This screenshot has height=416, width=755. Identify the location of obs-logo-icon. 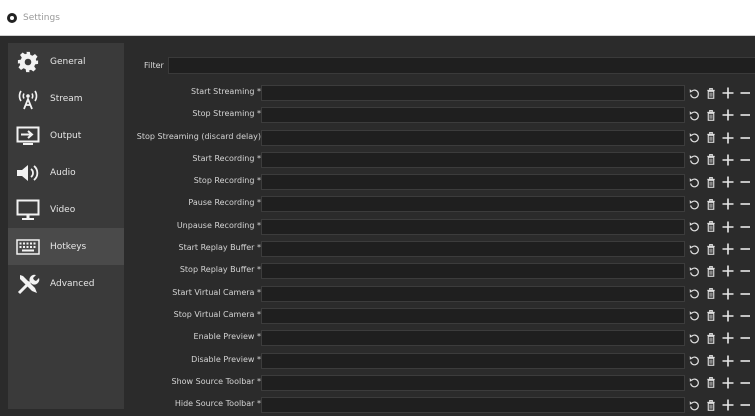
(12, 17).